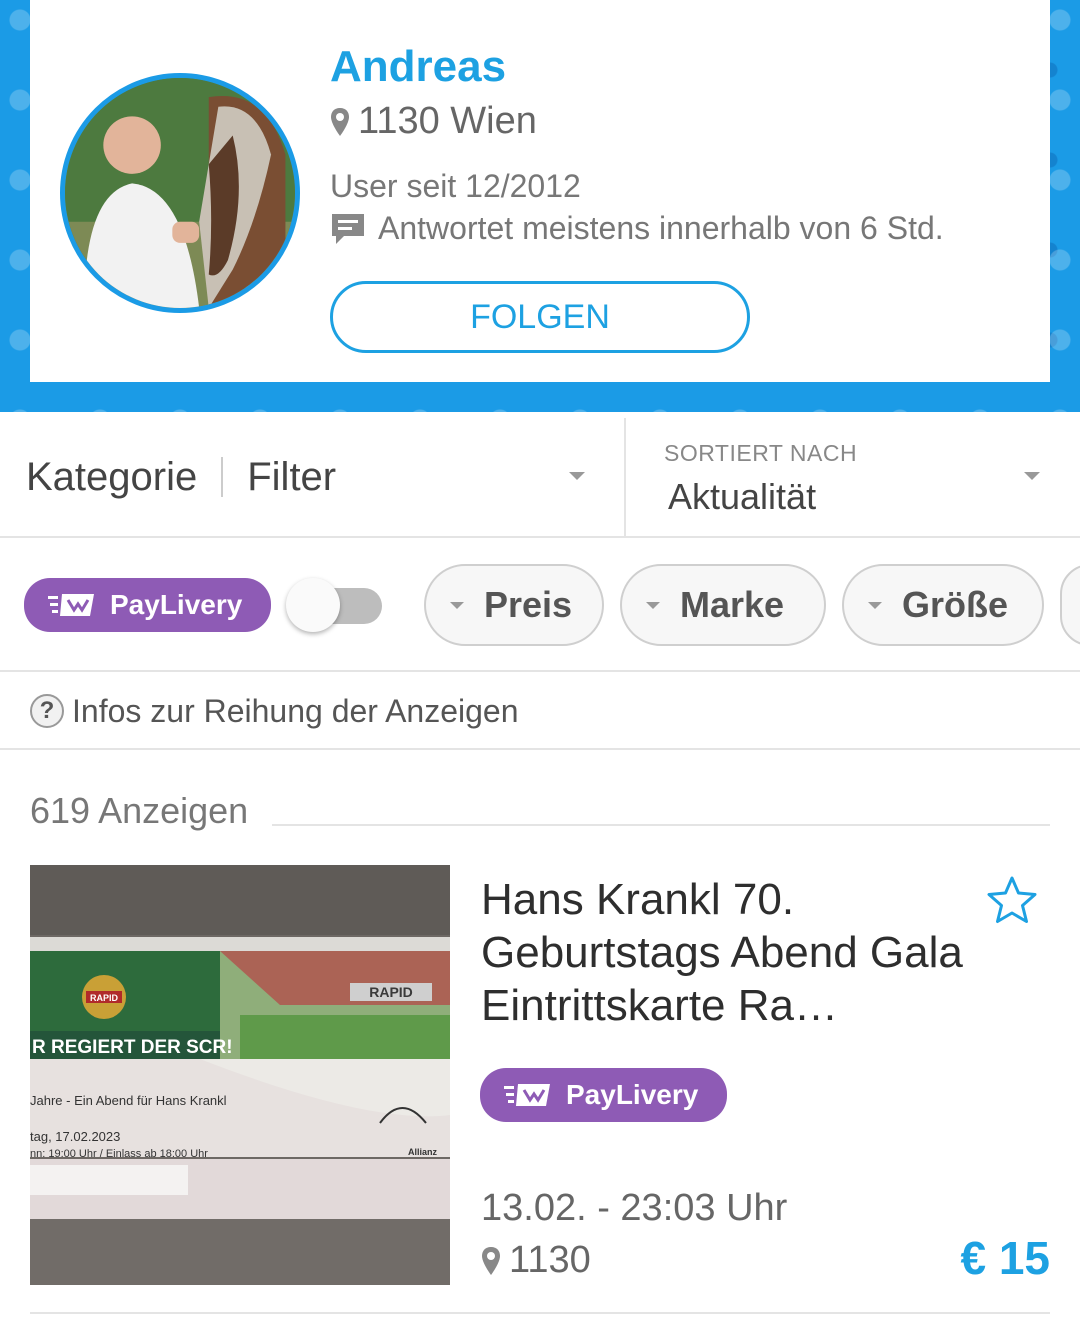 The width and height of the screenshot is (1080, 1320). I want to click on response-time-text: Antwortet meistens innerhalb von 6 Std., so click(661, 228).